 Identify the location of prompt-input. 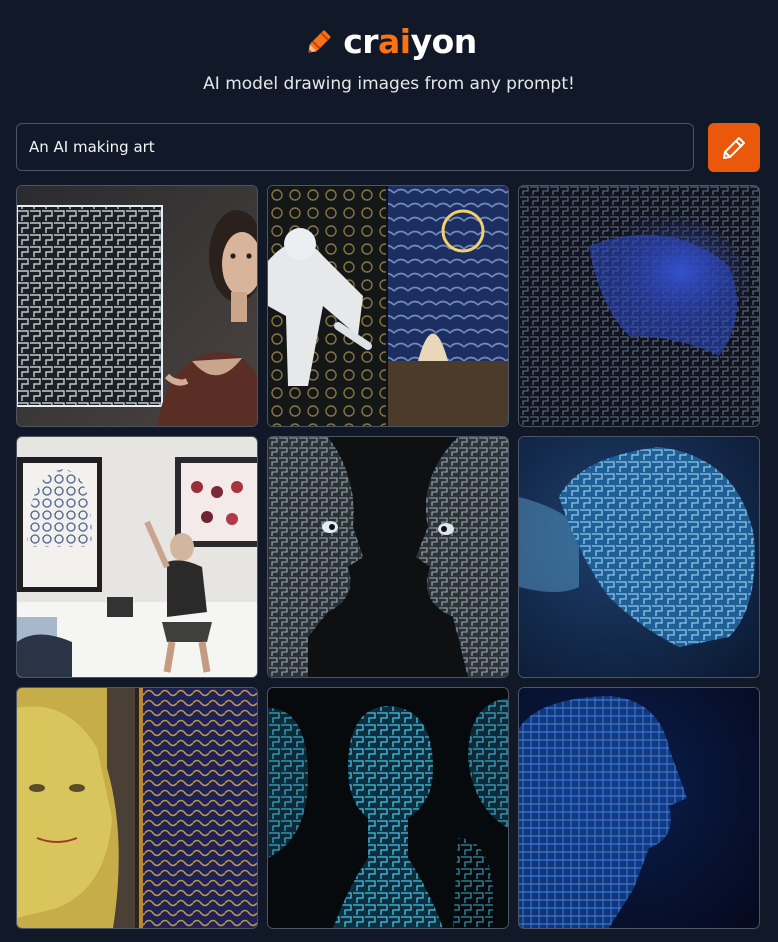
(355, 147).